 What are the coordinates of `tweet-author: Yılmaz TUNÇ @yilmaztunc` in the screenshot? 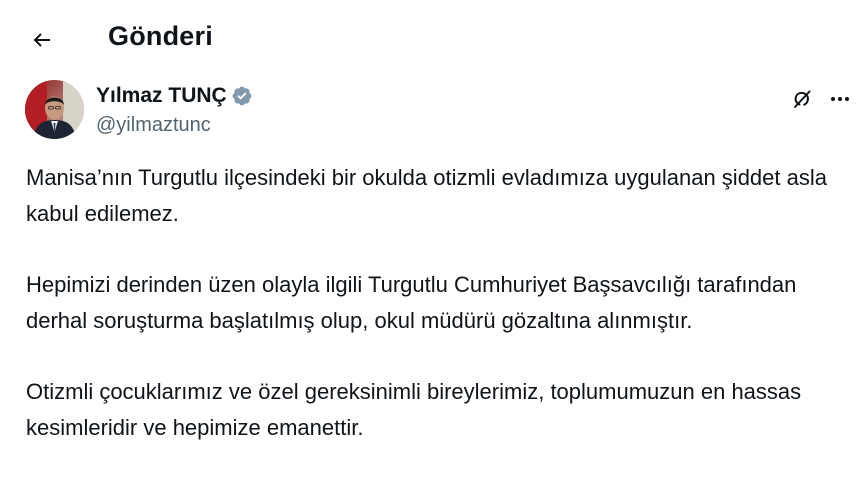 It's located at (440, 111).